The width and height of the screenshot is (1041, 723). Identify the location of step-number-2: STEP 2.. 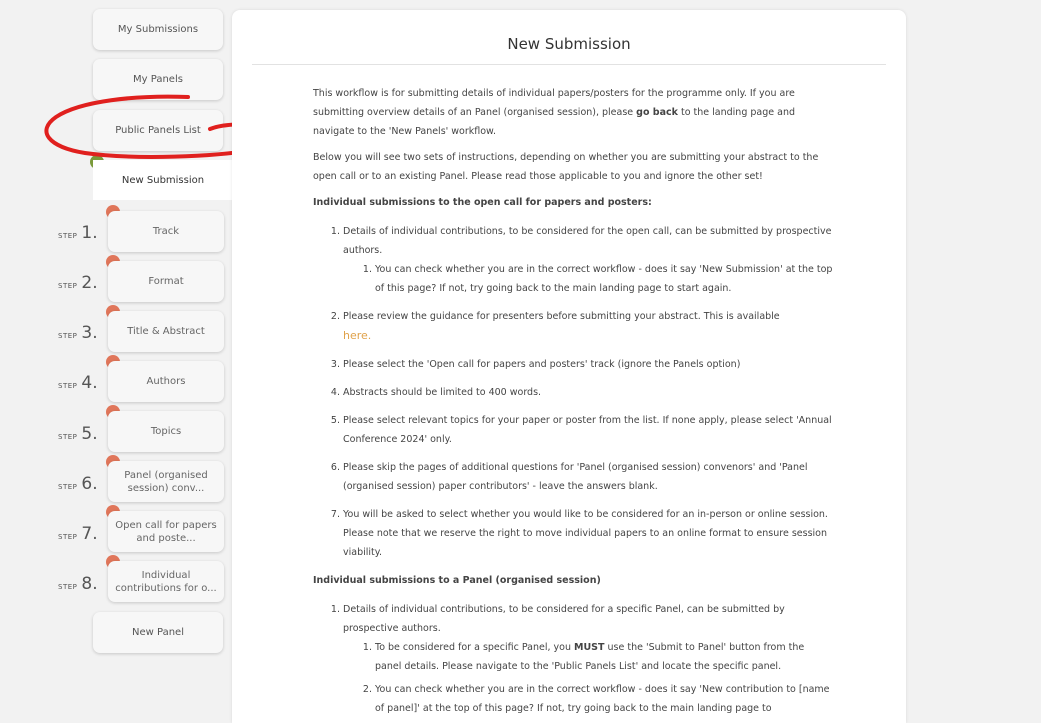
(78, 283).